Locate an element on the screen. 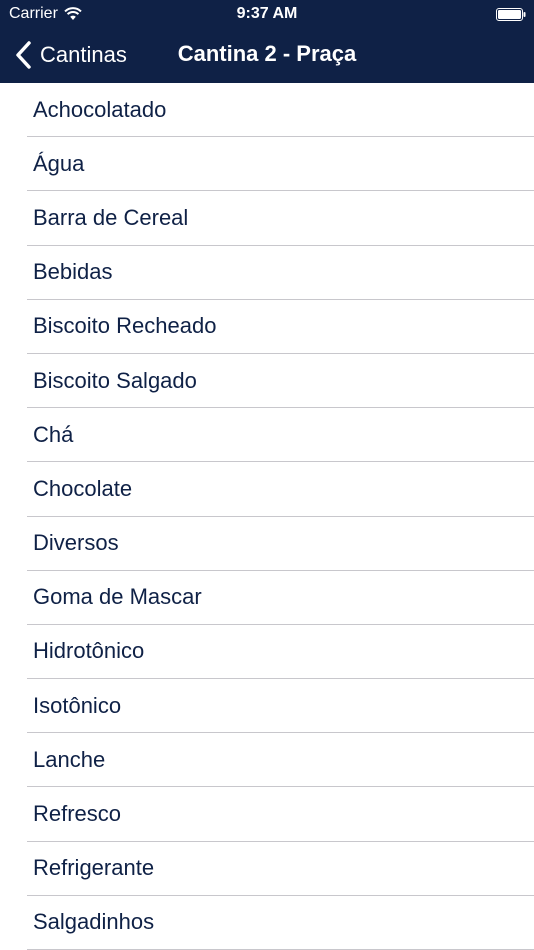 This screenshot has height=950, width=534. list-item: Água is located at coordinates (280, 164).